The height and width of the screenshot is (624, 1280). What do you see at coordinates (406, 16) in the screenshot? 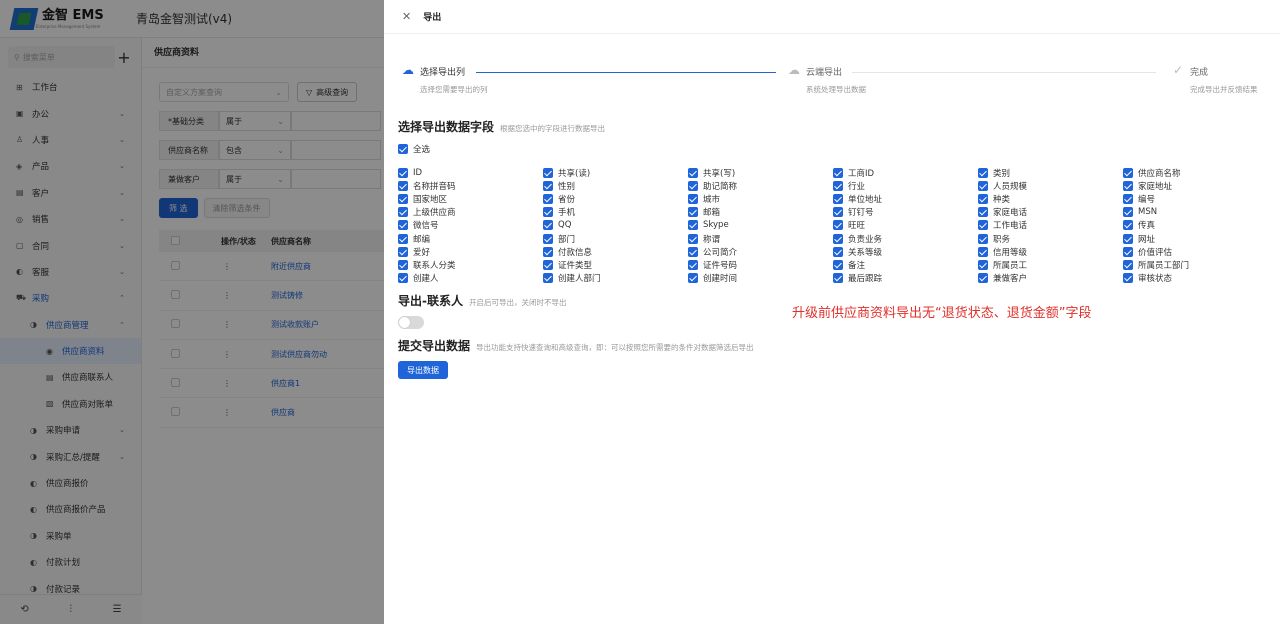
I see `close-icon: ✕` at bounding box center [406, 16].